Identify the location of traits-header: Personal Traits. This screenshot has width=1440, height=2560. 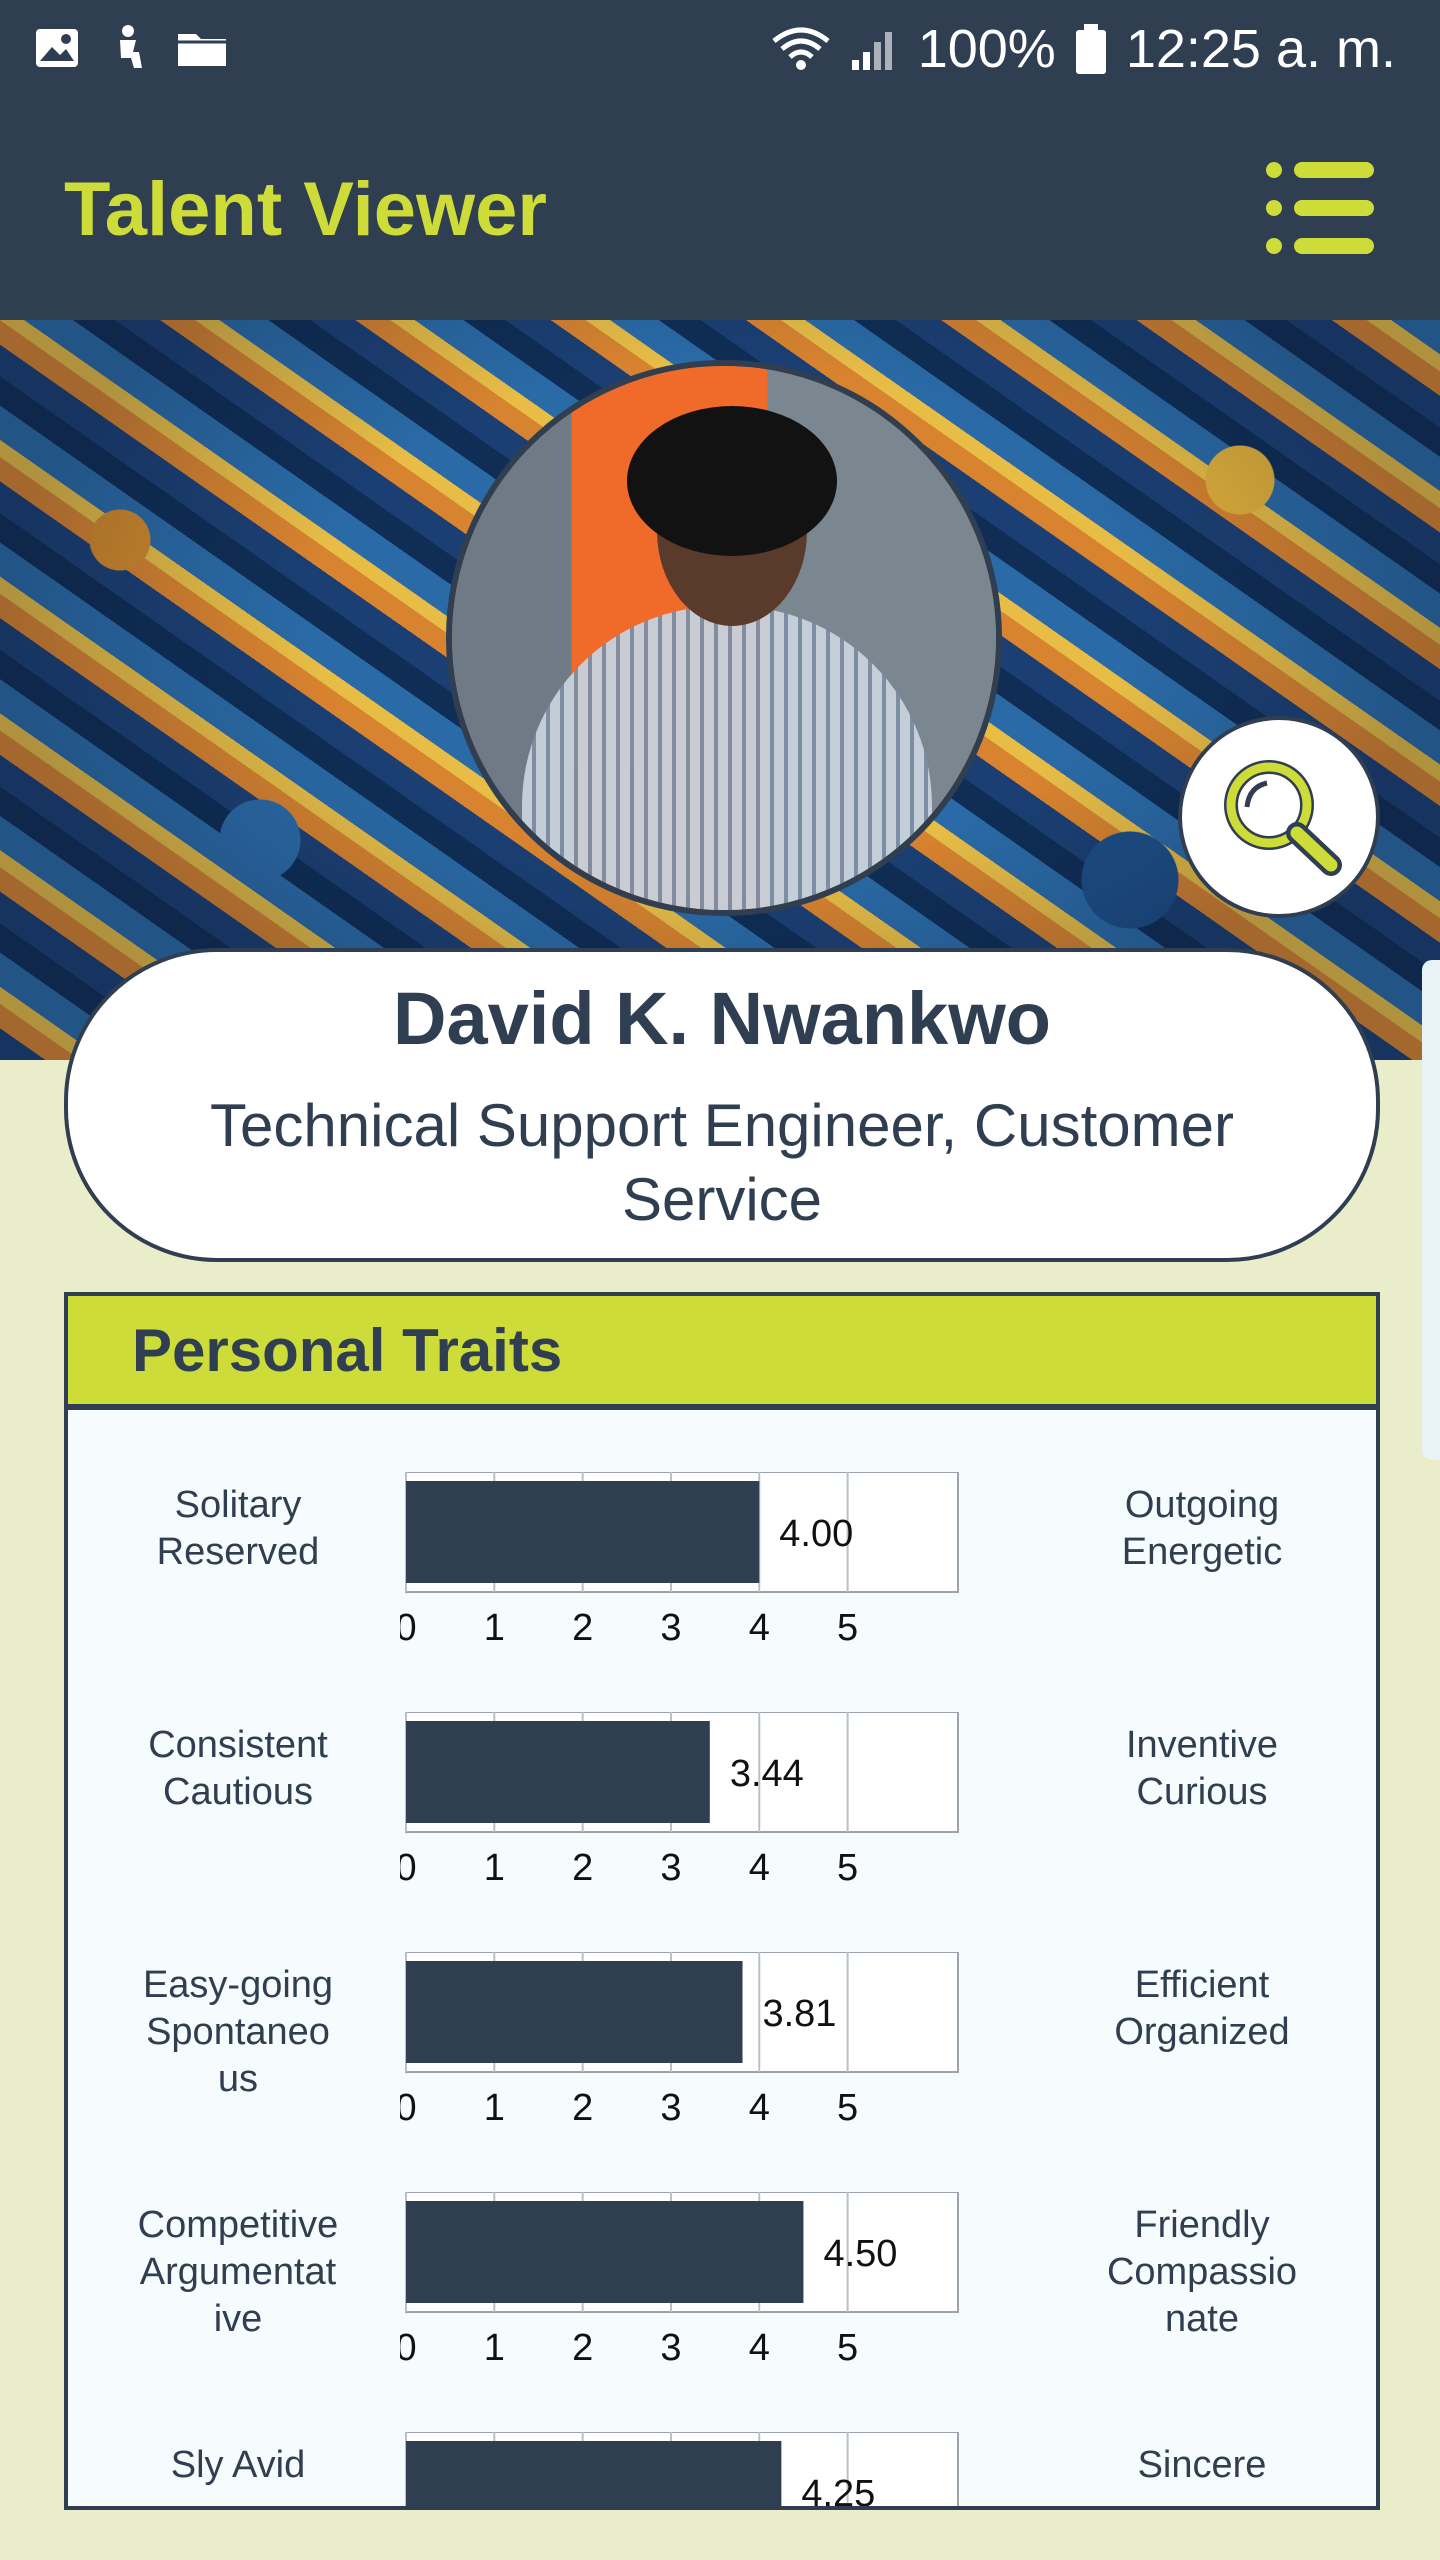
(722, 1353).